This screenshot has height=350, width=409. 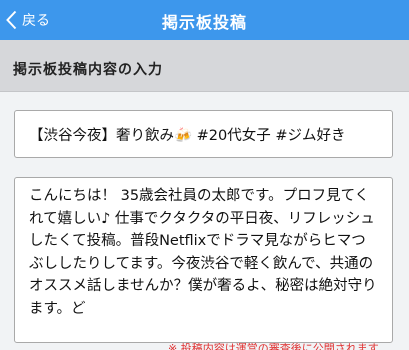 What do you see at coordinates (88, 70) in the screenshot?
I see `section-heading: 掲示板投稿内容の入力` at bounding box center [88, 70].